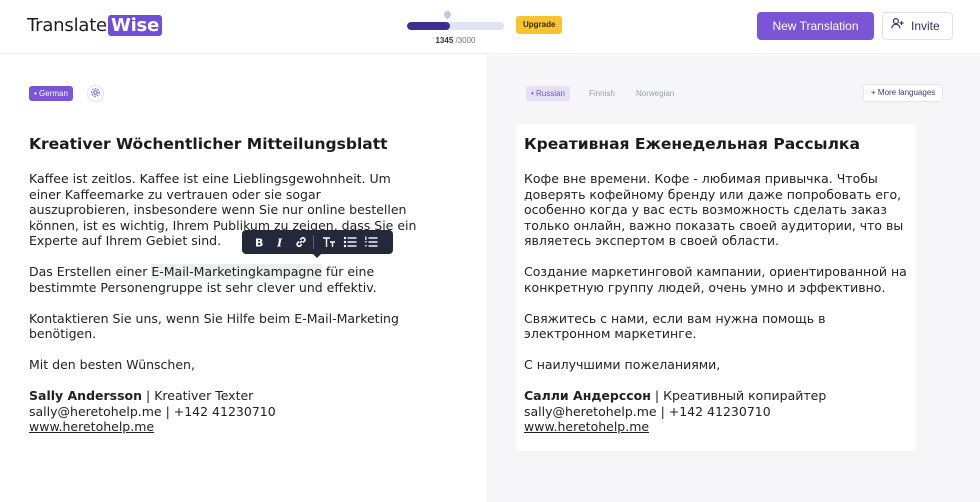  What do you see at coordinates (444, 40) in the screenshot?
I see `usage-used: 1345` at bounding box center [444, 40].